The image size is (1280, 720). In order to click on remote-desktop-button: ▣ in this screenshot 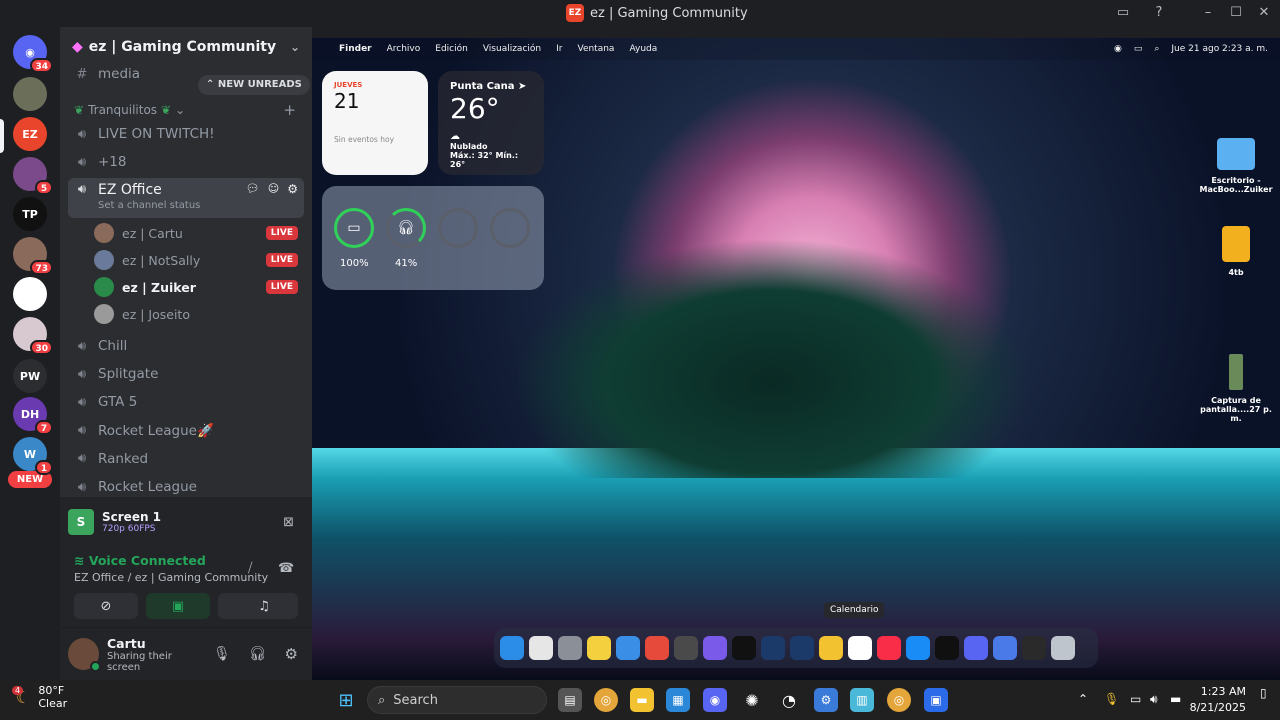, I will do `click(936, 700)`.